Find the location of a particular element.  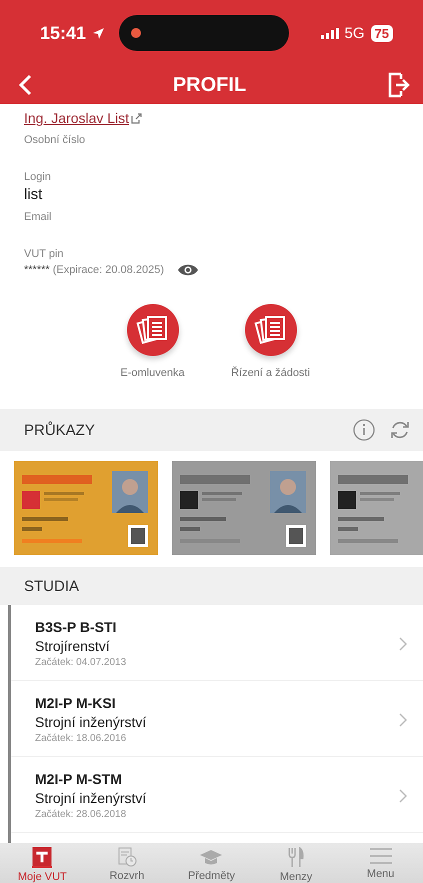

action-label: Řízení a žádosti is located at coordinates (270, 373).